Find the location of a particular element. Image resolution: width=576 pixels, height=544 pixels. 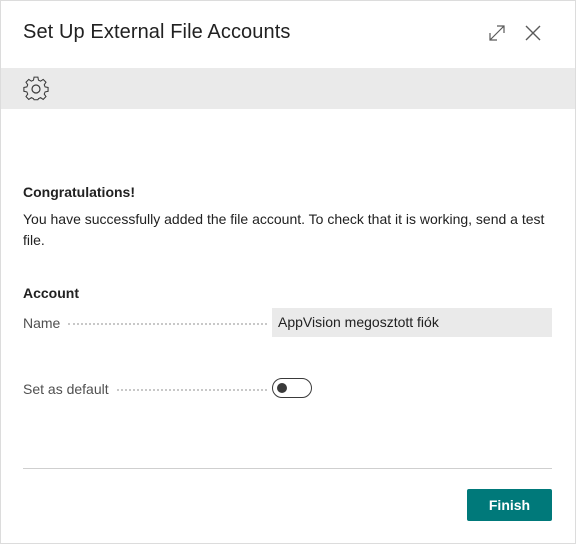

toggle-knob is located at coordinates (282, 388).